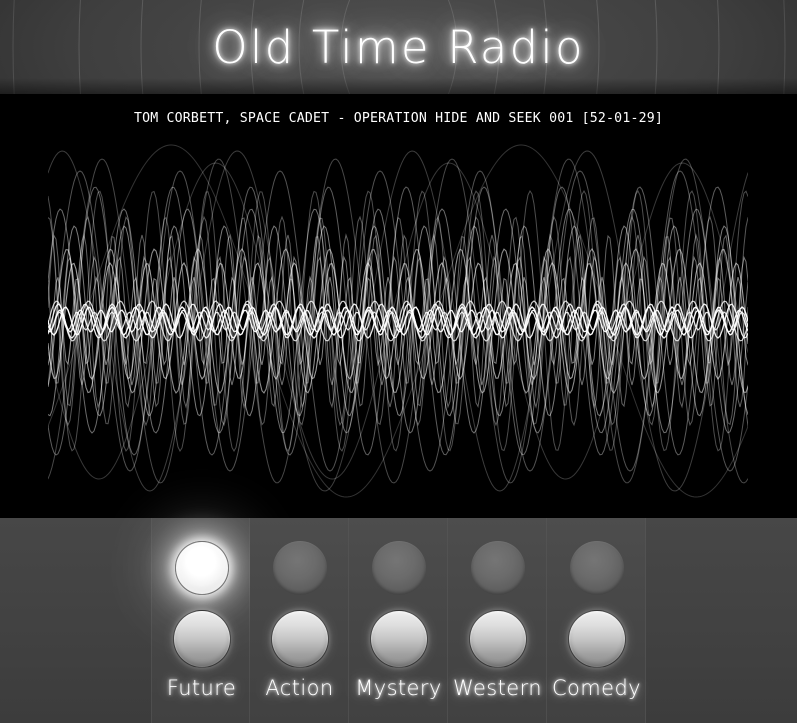 The height and width of the screenshot is (723, 797). Describe the element at coordinates (596, 688) in the screenshot. I see `genre-label-comedy: Comedy` at that location.